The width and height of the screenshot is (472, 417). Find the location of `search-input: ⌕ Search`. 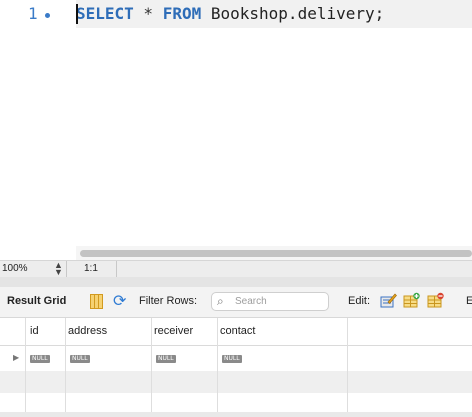

search-input: ⌕ Search is located at coordinates (270, 301).